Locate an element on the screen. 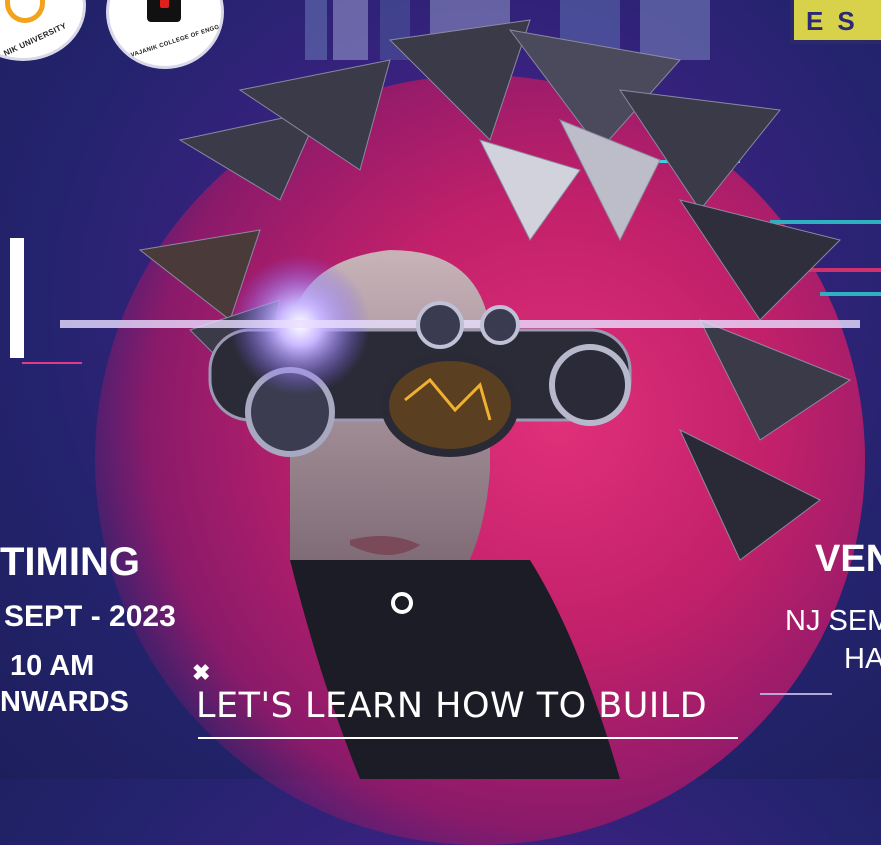 The width and height of the screenshot is (881, 845). venue-place: NJ SEM is located at coordinates (833, 621).